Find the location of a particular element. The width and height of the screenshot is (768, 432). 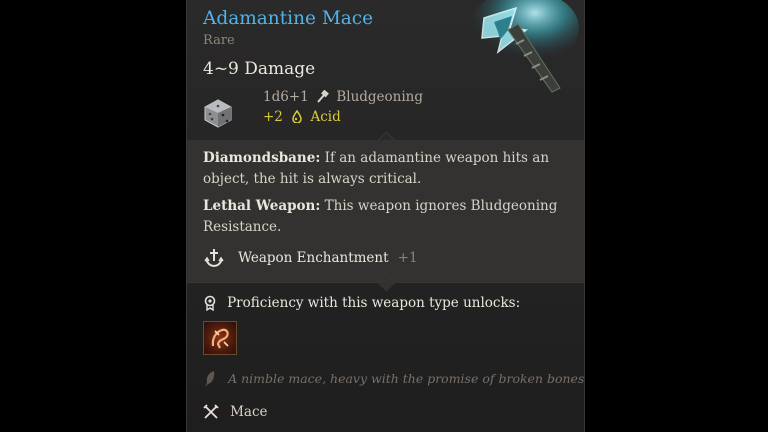

enchantment-bonus: +1 is located at coordinates (407, 258).